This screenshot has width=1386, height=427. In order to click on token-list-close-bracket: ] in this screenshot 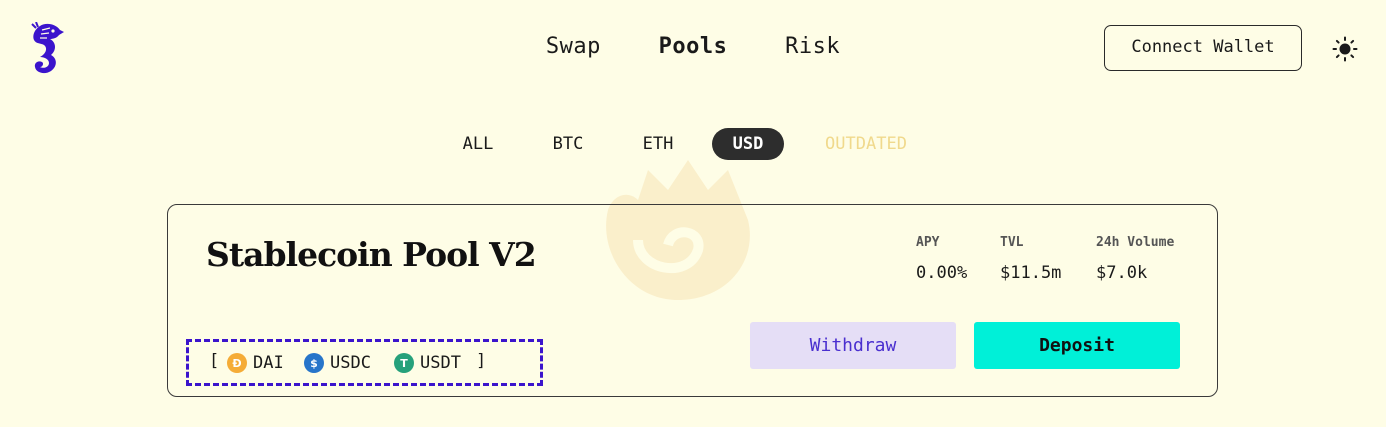, I will do `click(481, 361)`.